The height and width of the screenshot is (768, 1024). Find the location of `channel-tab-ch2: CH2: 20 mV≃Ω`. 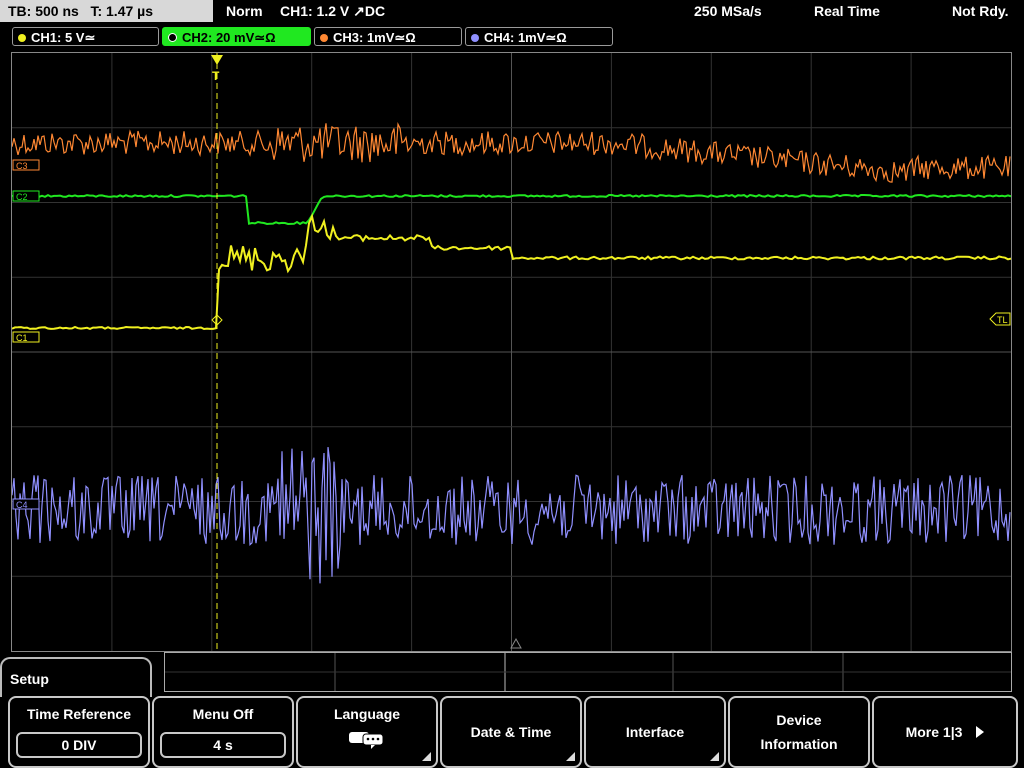

channel-tab-ch2: CH2: 20 mV≃Ω is located at coordinates (236, 36).